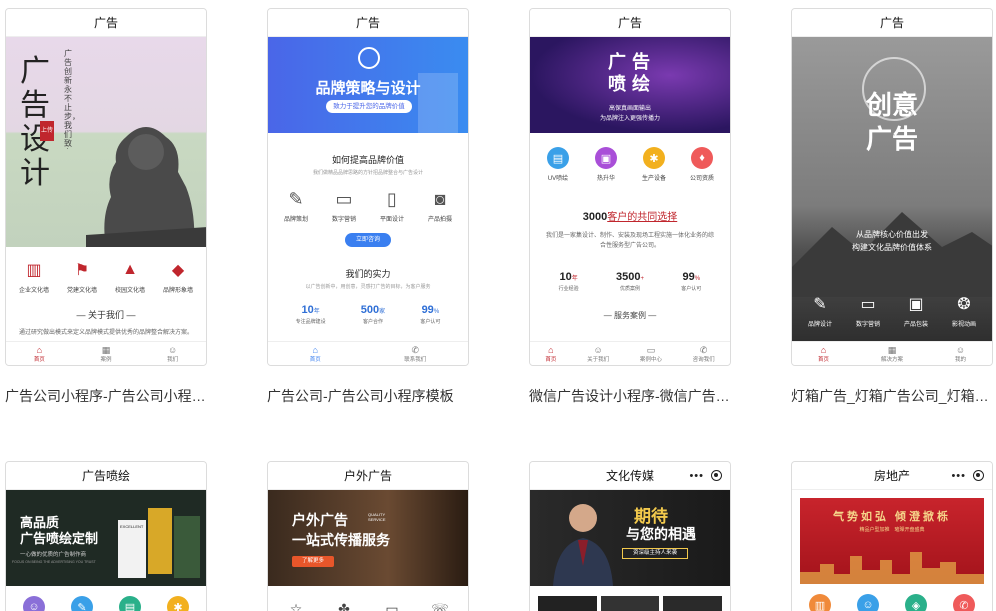 Image resolution: width=996 pixels, height=611 pixels. What do you see at coordinates (651, 353) in the screenshot?
I see `tab-cases: ▭ 案例中心` at bounding box center [651, 353].